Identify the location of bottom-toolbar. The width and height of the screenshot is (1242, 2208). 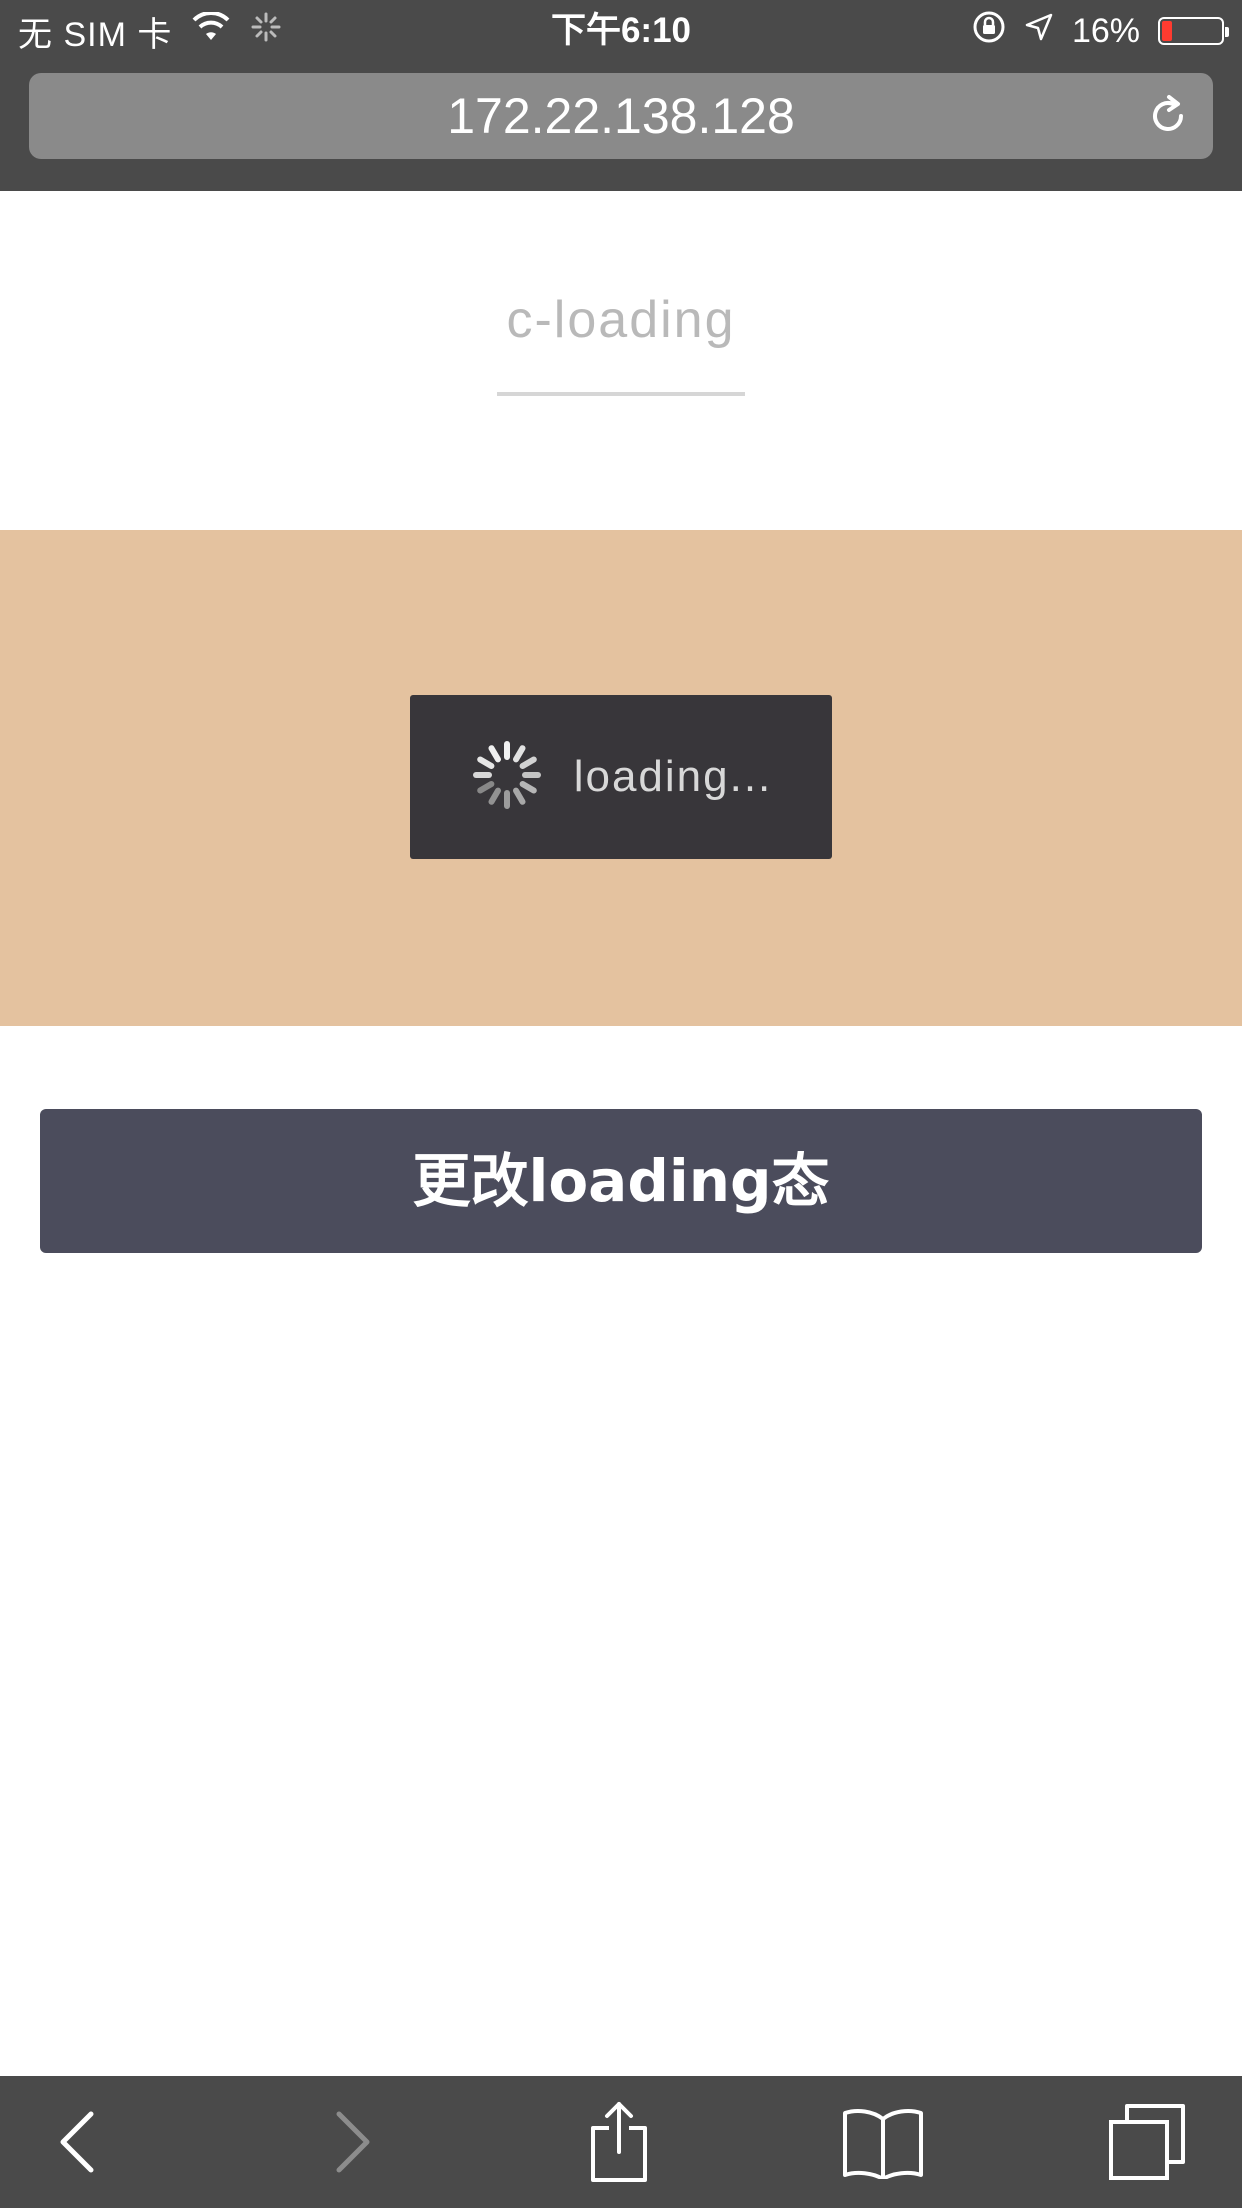
(621, 2142).